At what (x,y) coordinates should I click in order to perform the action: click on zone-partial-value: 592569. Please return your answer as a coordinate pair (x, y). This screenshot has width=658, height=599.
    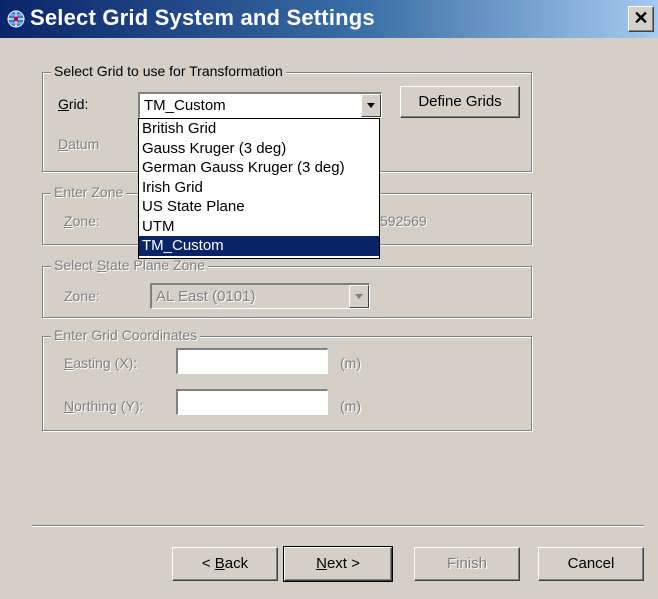
    Looking at the image, I should click on (403, 221).